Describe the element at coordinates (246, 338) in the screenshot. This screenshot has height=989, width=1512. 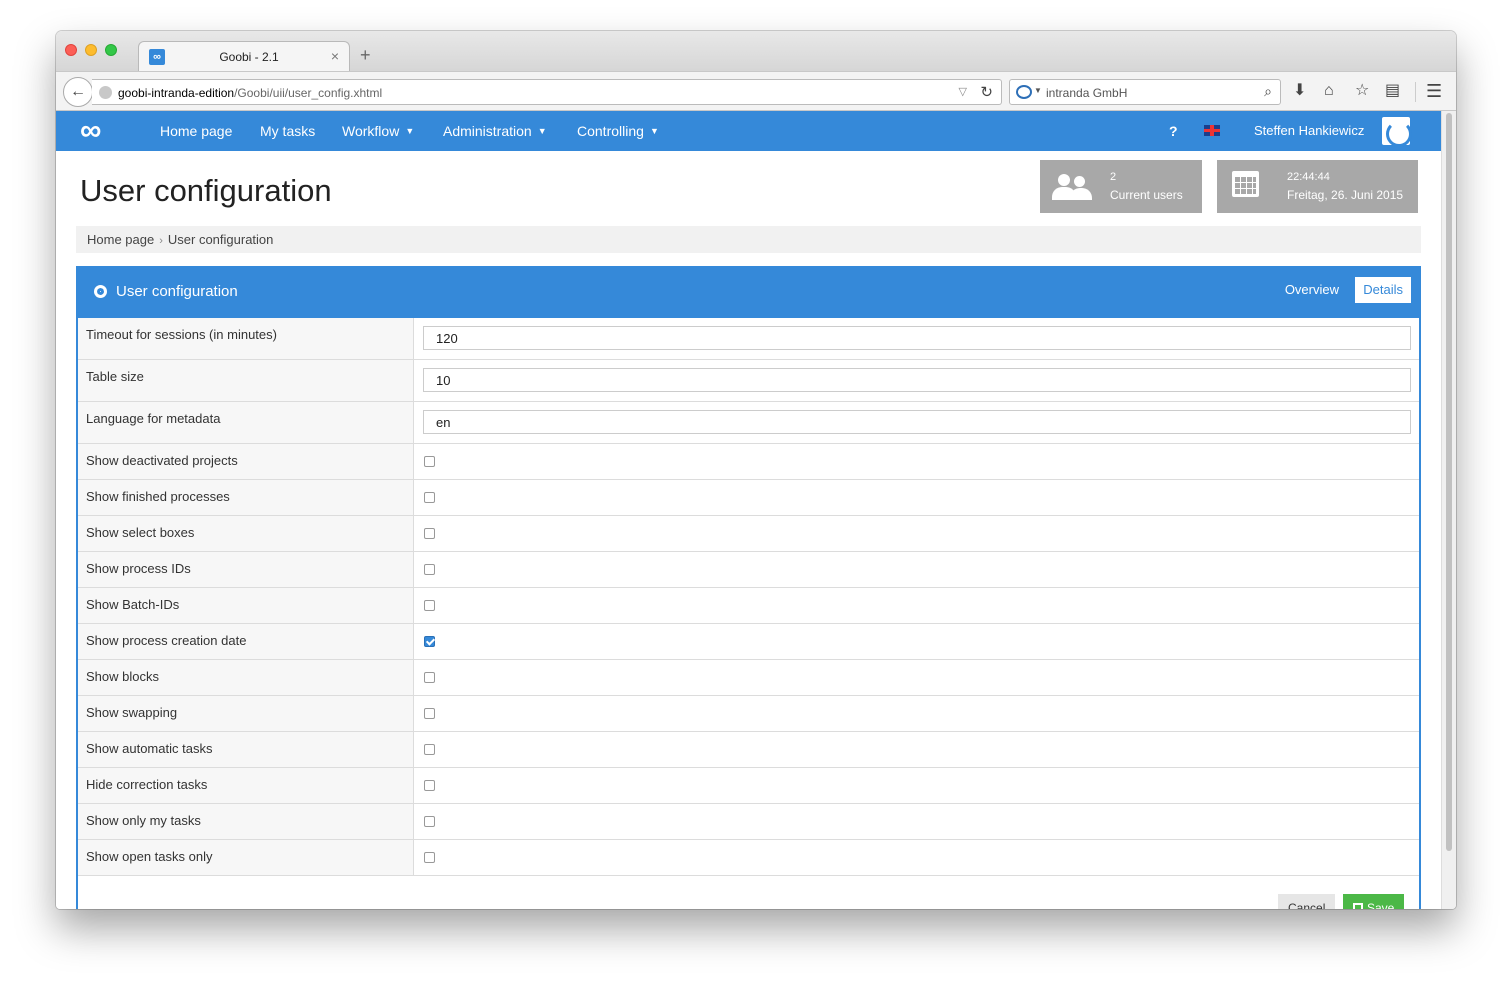
I see `session-timeout-label: Timeout for sessions (in minutes)` at that location.